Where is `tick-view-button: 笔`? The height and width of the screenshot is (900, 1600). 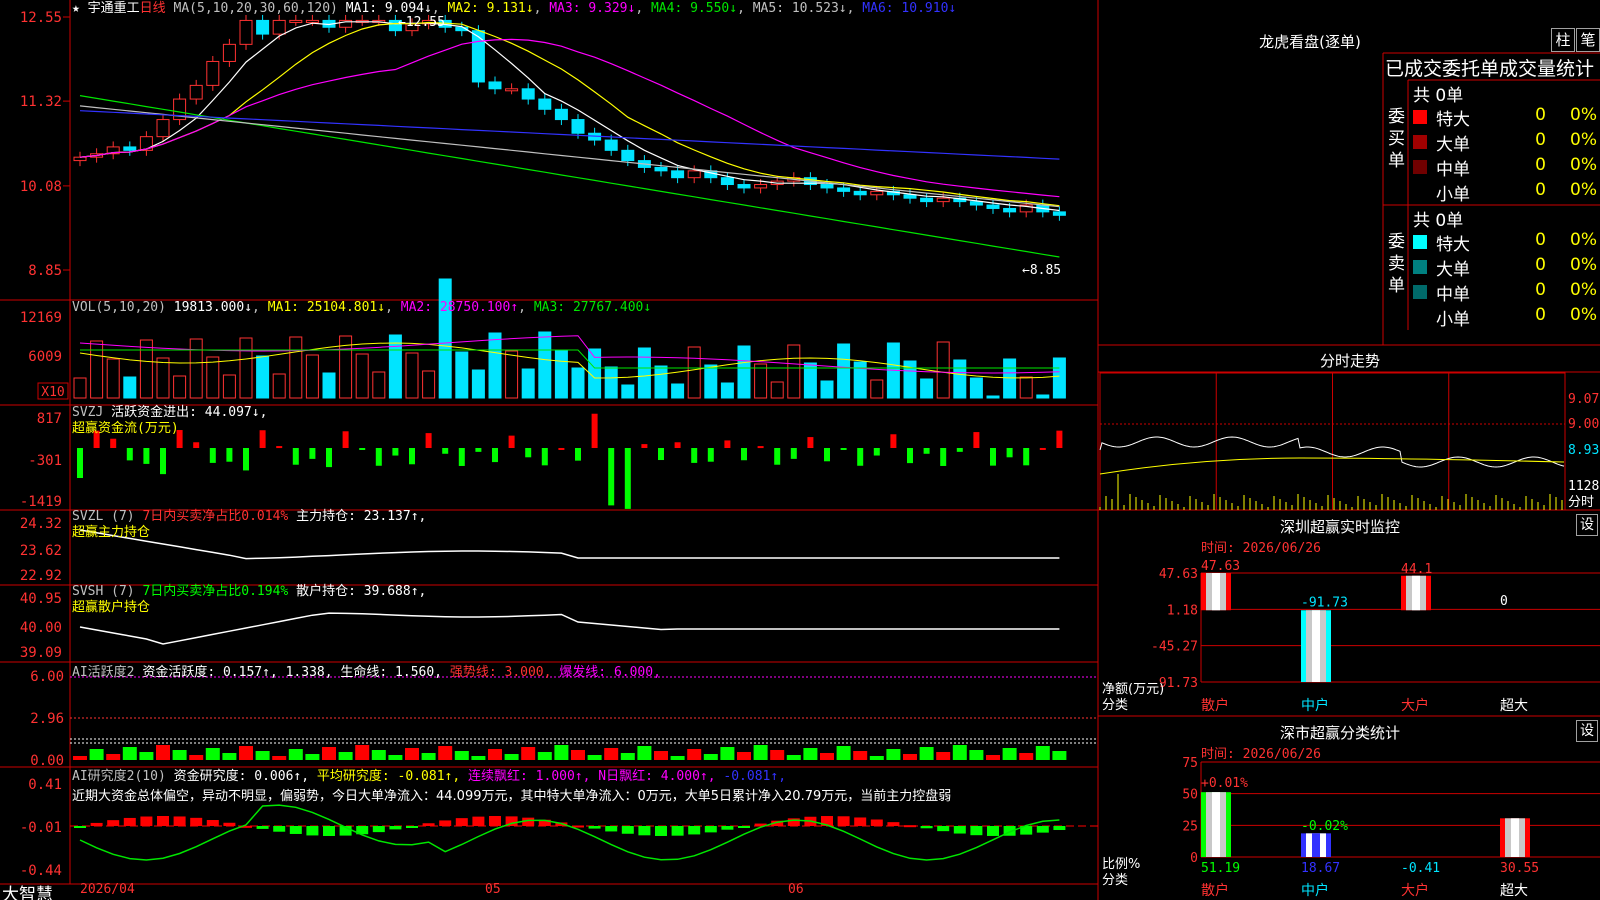
tick-view-button: 笔 is located at coordinates (1588, 40).